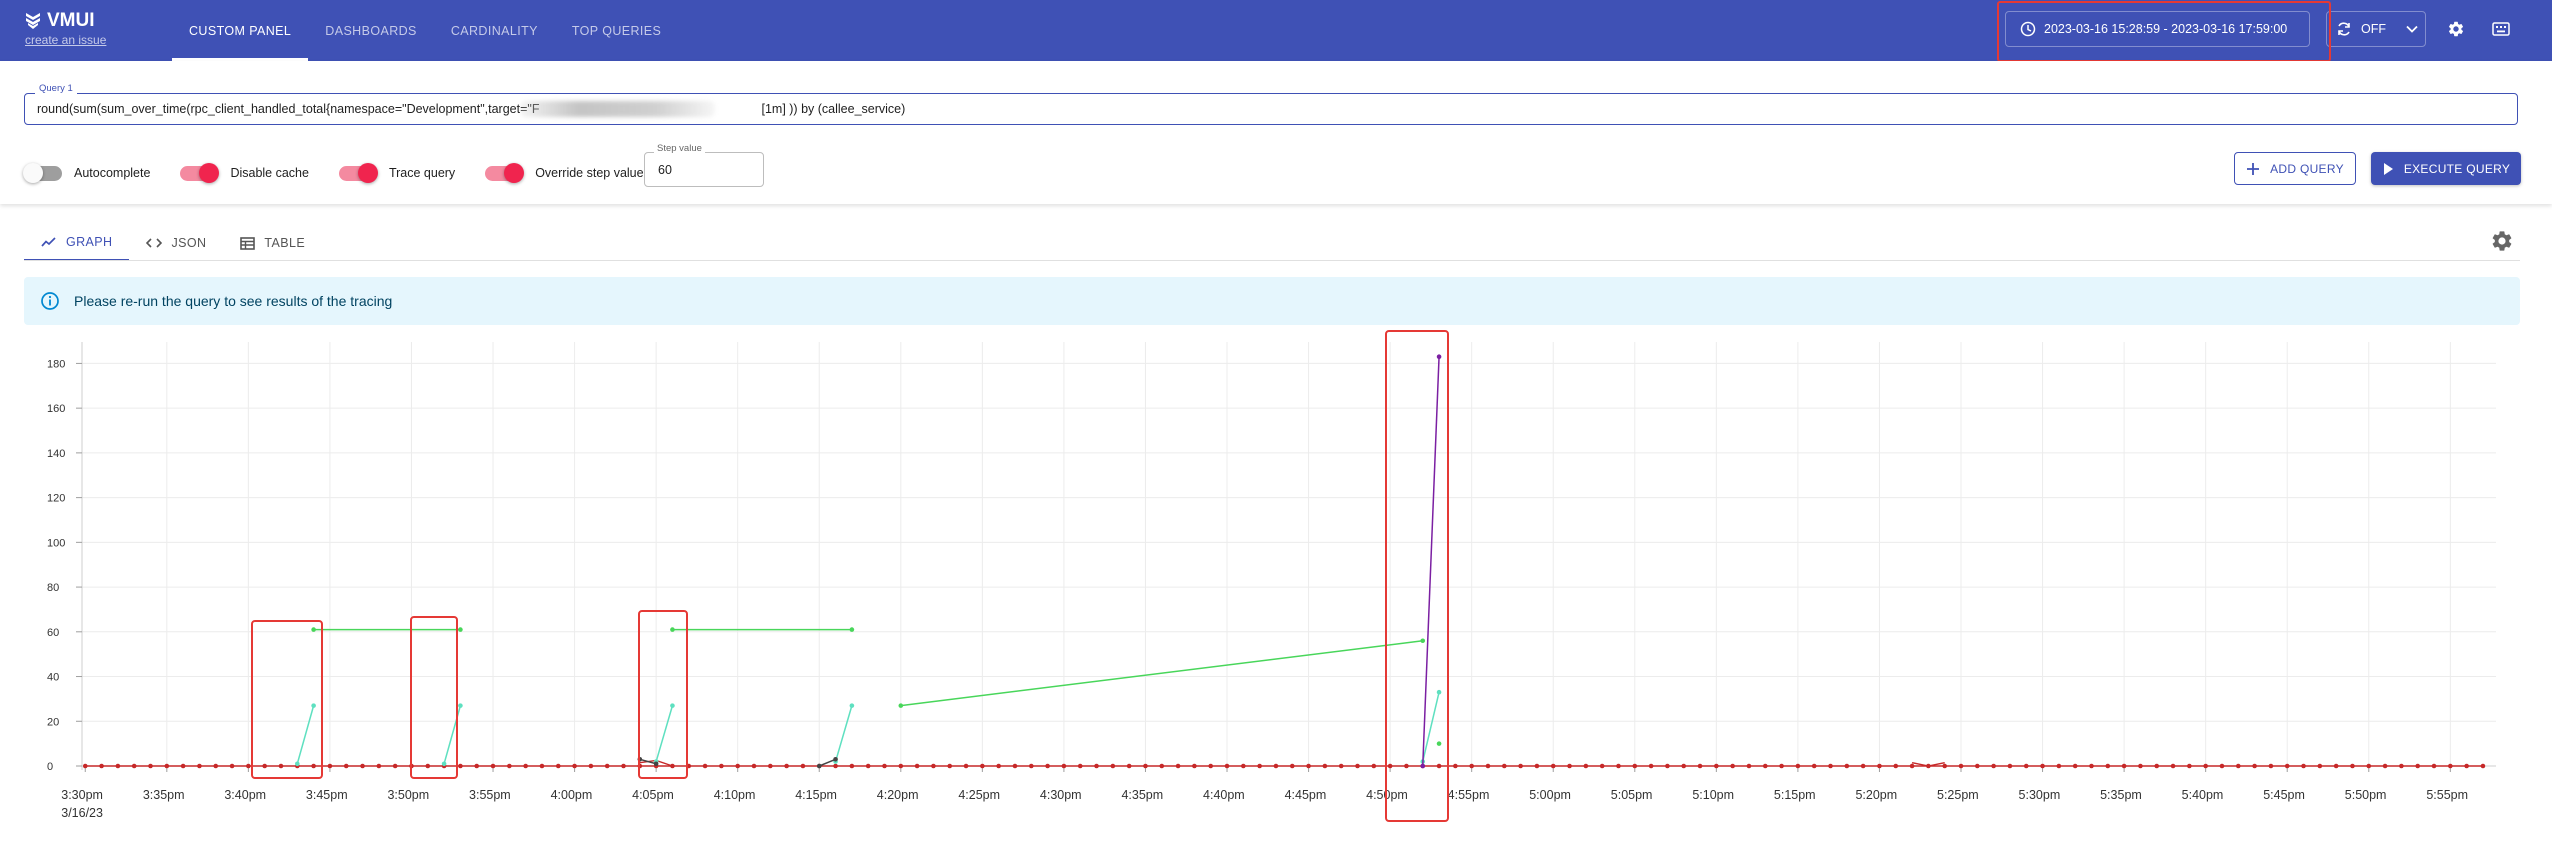 The height and width of the screenshot is (857, 2552). I want to click on vmui-logo: VMUI, so click(60, 21).